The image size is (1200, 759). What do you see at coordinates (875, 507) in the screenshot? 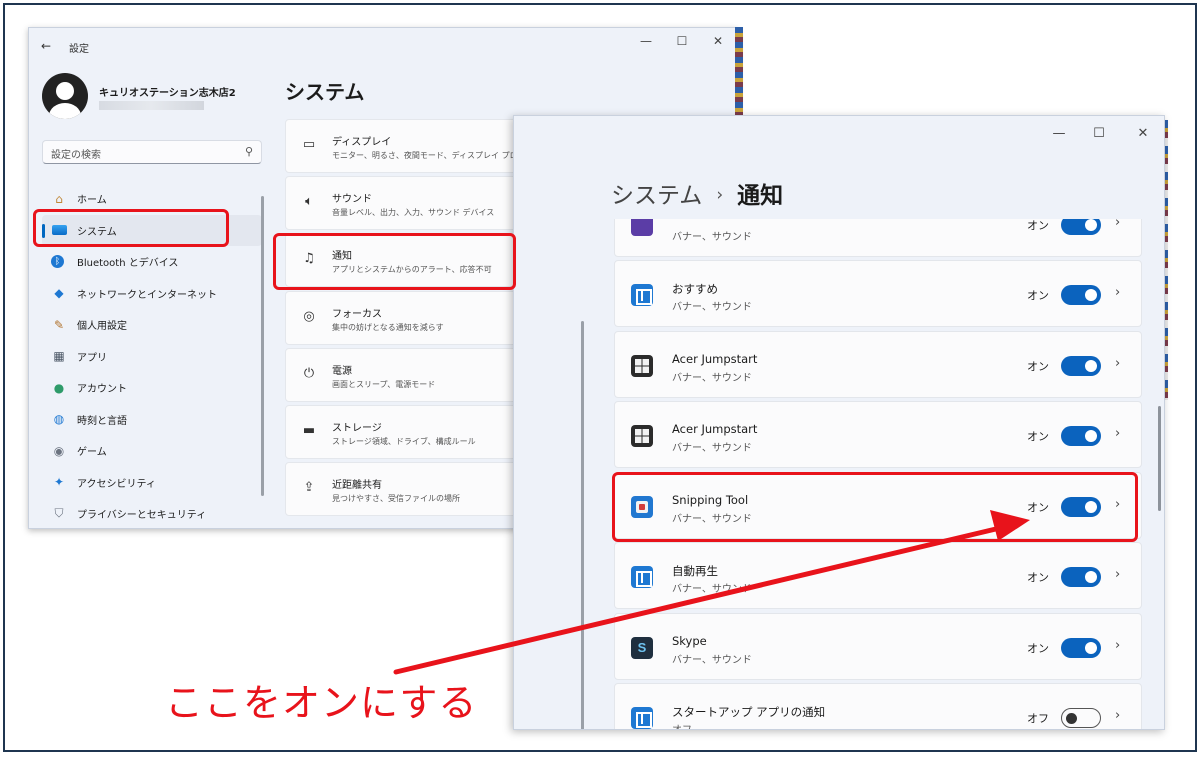
I see `highlight-snipping-tool` at bounding box center [875, 507].